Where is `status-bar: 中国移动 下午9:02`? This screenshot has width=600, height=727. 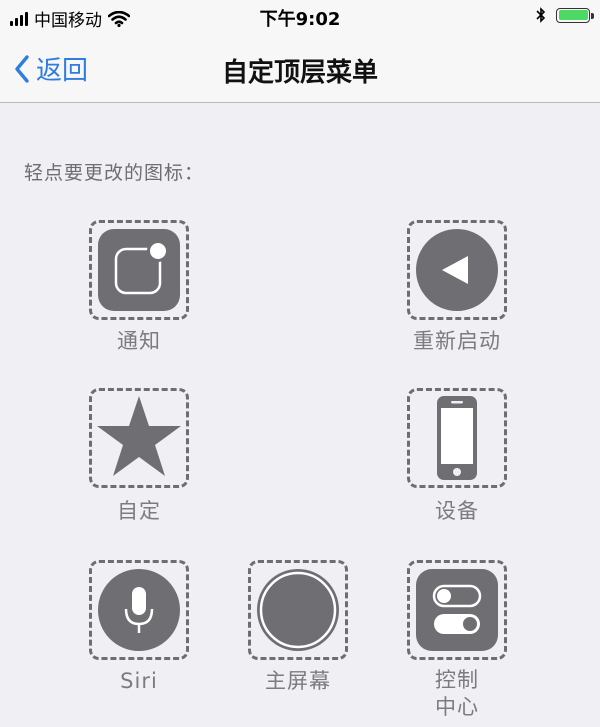 status-bar: 中国移动 下午9:02 is located at coordinates (300, 17).